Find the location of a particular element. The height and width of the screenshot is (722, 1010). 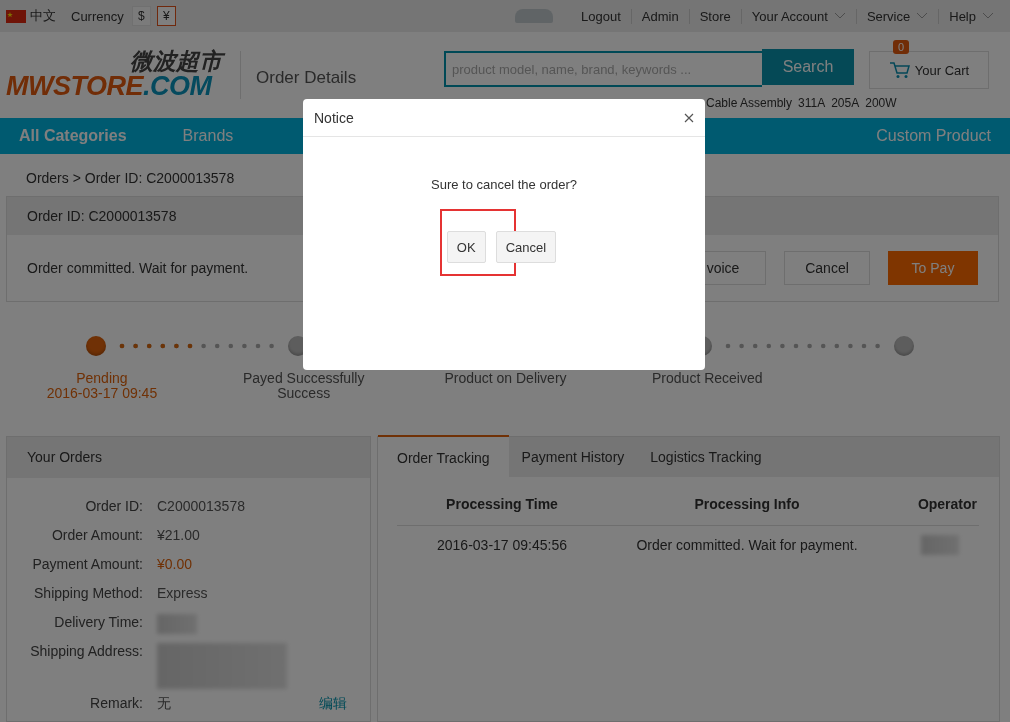

field-value: Express is located at coordinates (182, 594).